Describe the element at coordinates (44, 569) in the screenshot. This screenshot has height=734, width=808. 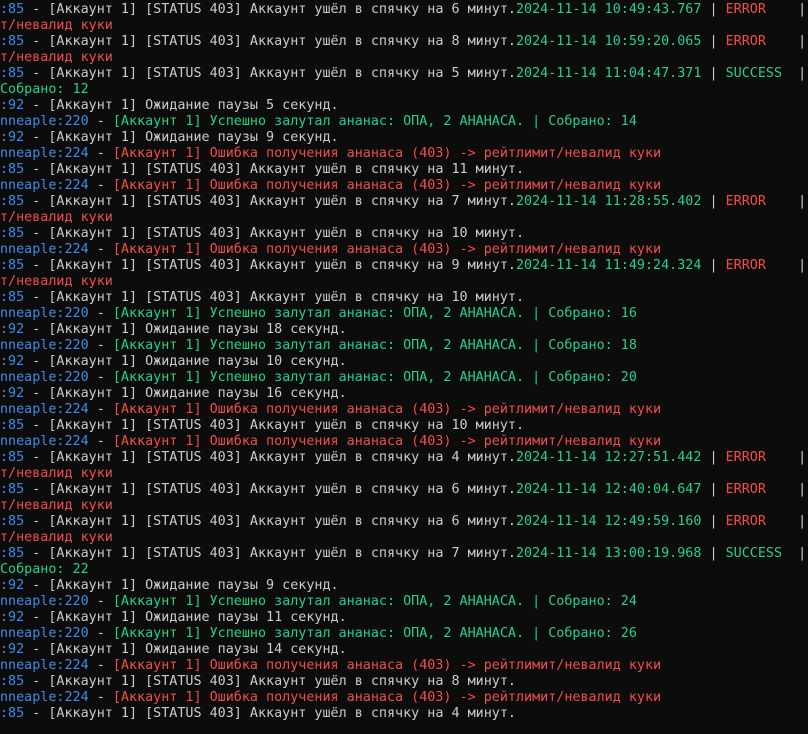
I see `log-success-text: Собрано: 22` at that location.